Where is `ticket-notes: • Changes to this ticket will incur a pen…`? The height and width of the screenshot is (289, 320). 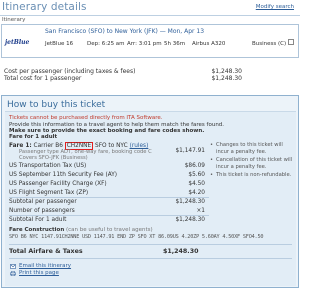 ticket-notes: • Changes to this ticket will incur a pen… is located at coordinates (252, 161).